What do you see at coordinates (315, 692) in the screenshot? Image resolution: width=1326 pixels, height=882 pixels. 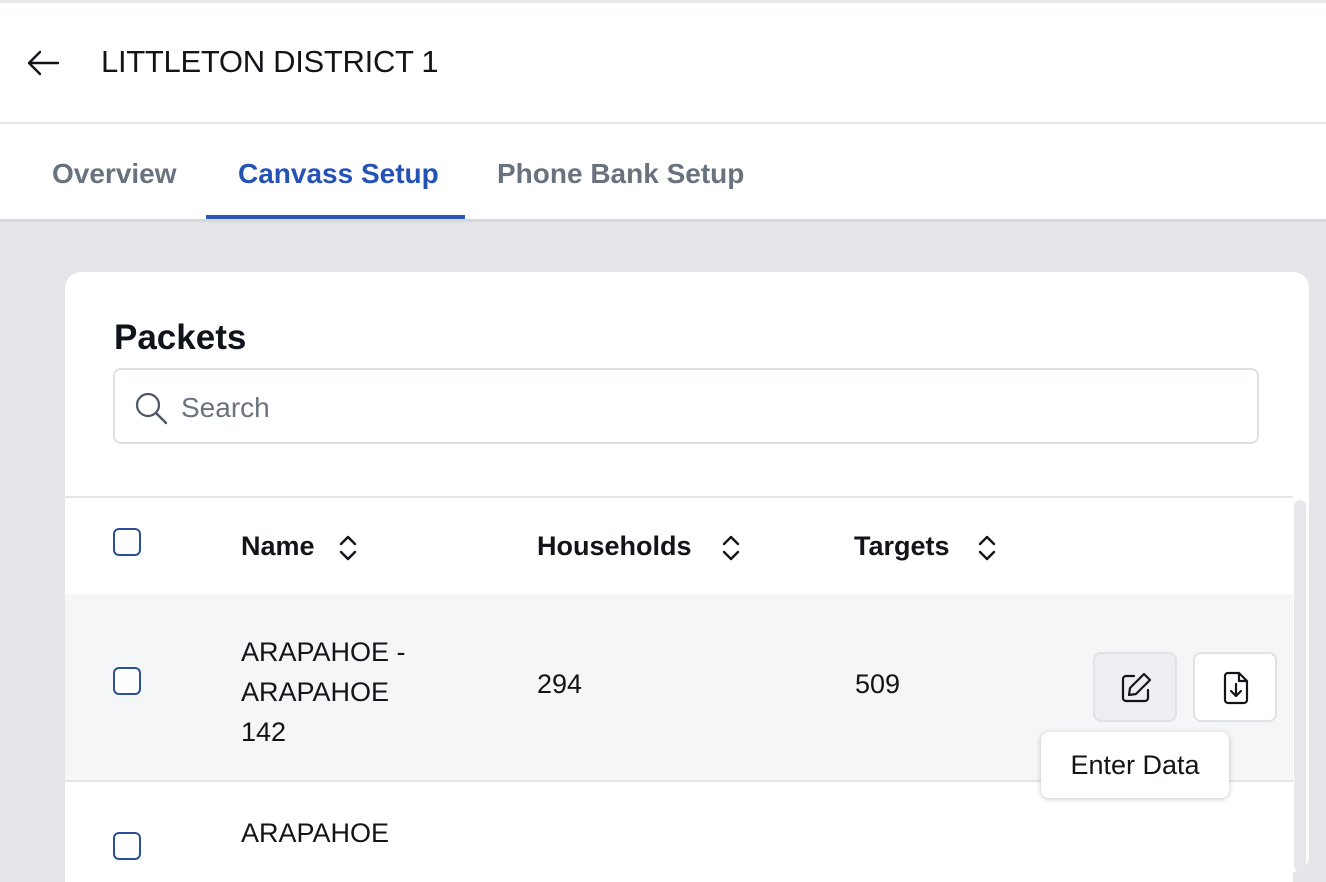 I see `packet-name-line: ARAPAHOE` at bounding box center [315, 692].